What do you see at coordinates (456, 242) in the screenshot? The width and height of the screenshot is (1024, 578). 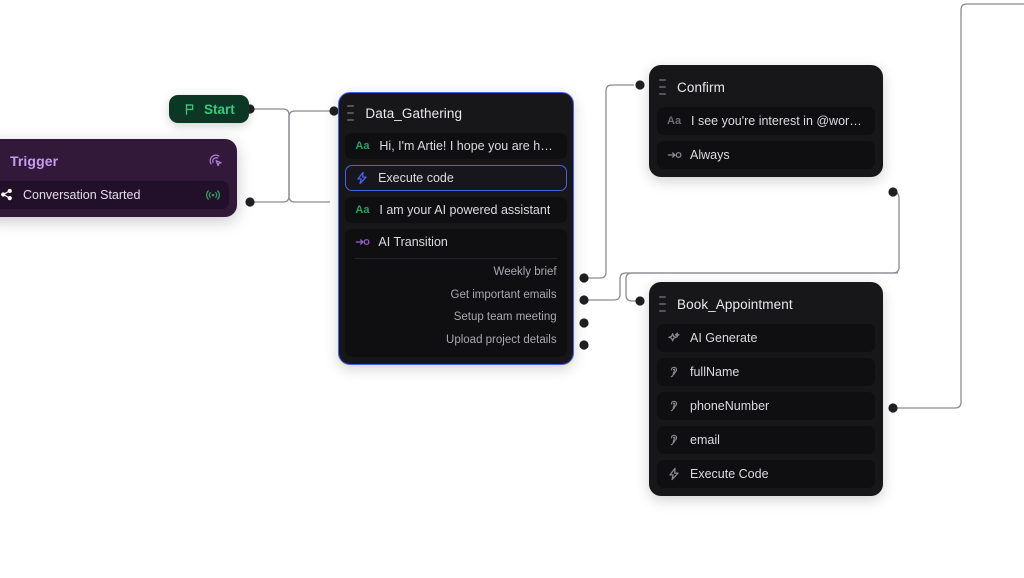 I see `data-gathering-row-ai-transition: AI Transition` at bounding box center [456, 242].